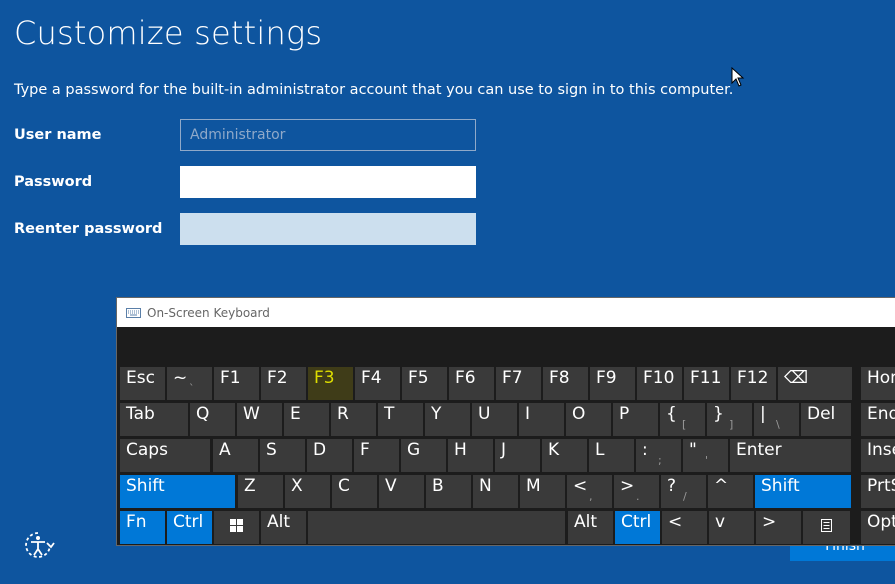  I want to click on key-label: Shift, so click(145, 486).